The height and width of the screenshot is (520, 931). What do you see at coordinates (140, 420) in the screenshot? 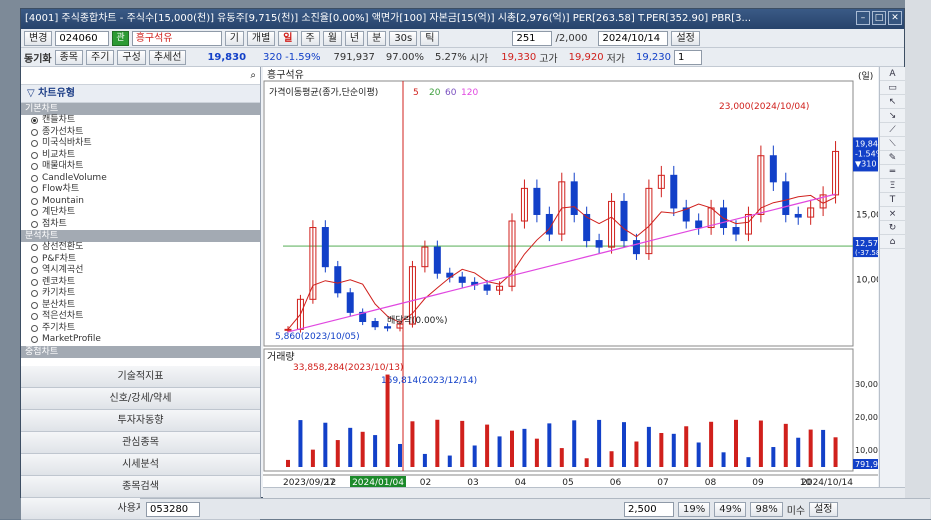
I see `sidebar-menu-item: 투자자동향` at bounding box center [140, 420].